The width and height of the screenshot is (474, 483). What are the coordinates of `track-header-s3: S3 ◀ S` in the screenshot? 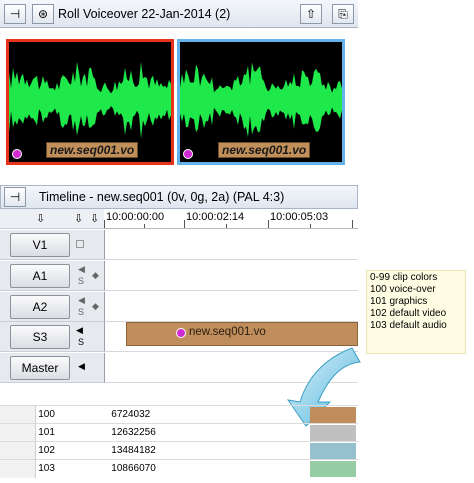 It's located at (52, 337).